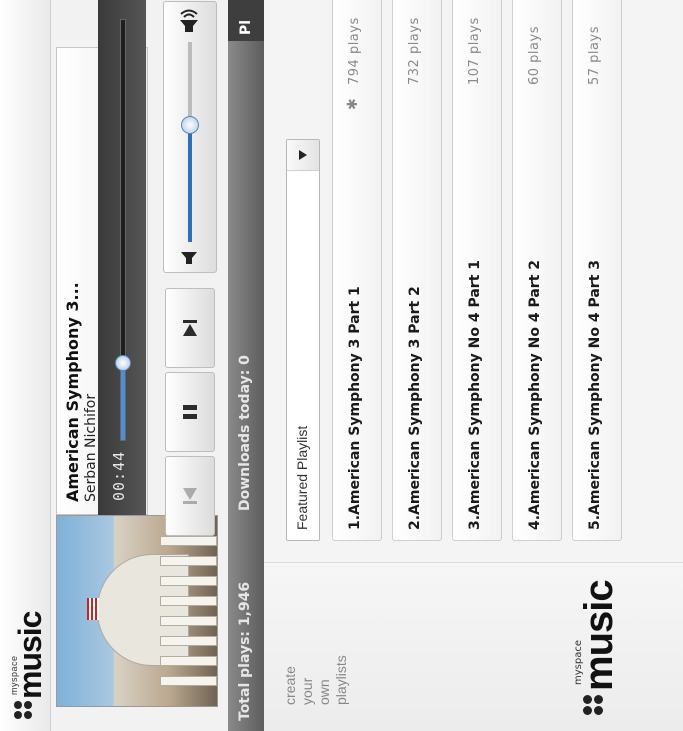 Image resolution: width=683 pixels, height=731 pixels. I want to click on stats-bar: Total plays: 1,946 Downloads today: 0 Pl, so click(246, 365).